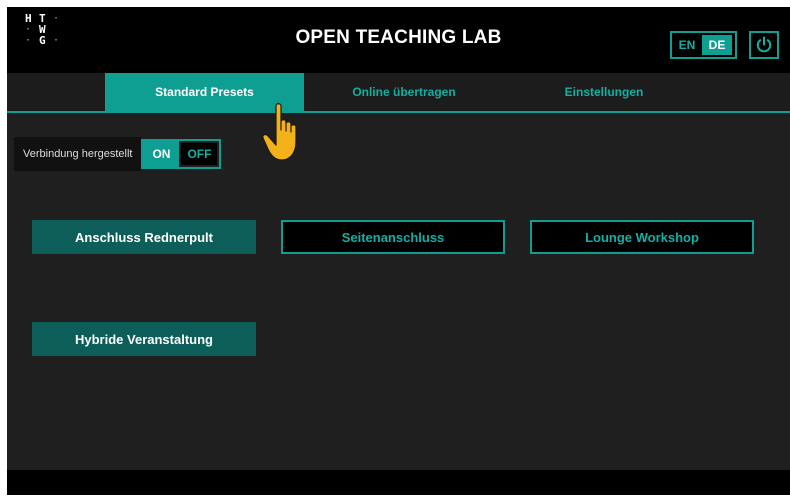  What do you see at coordinates (279, 132) in the screenshot?
I see `hand-pointer-icon` at bounding box center [279, 132].